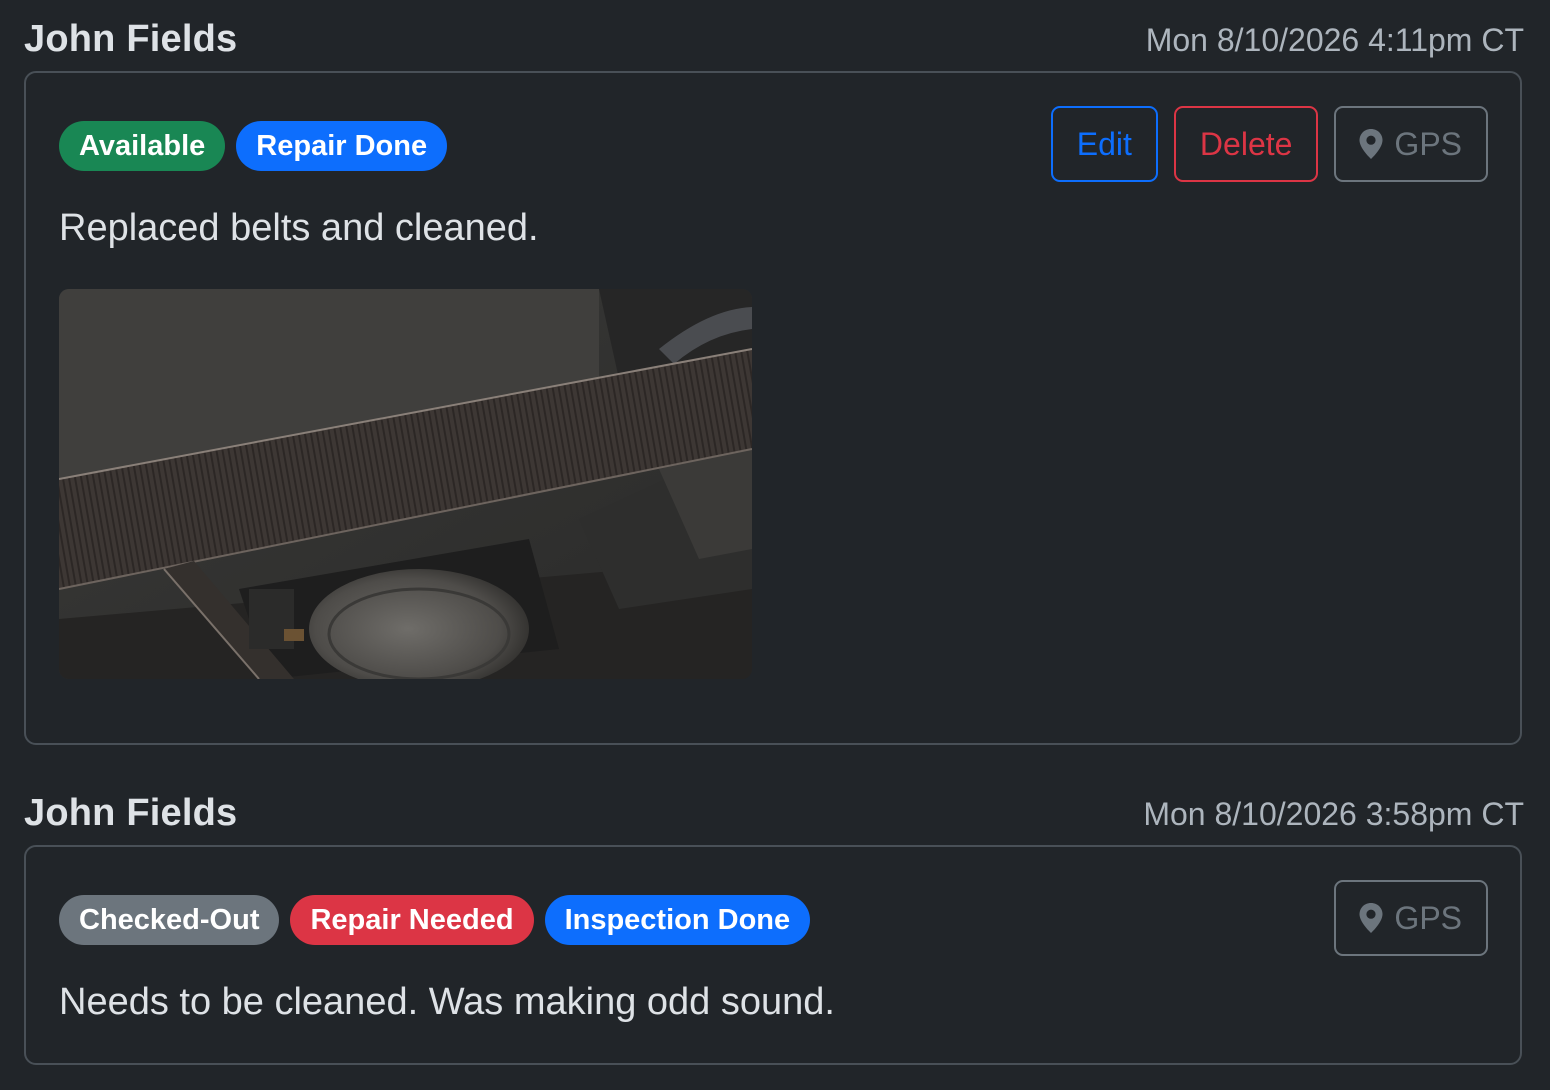 Image resolution: width=1550 pixels, height=1090 pixels. Describe the element at coordinates (342, 146) in the screenshot. I see `status-badge-repair-done: Repair Done` at that location.